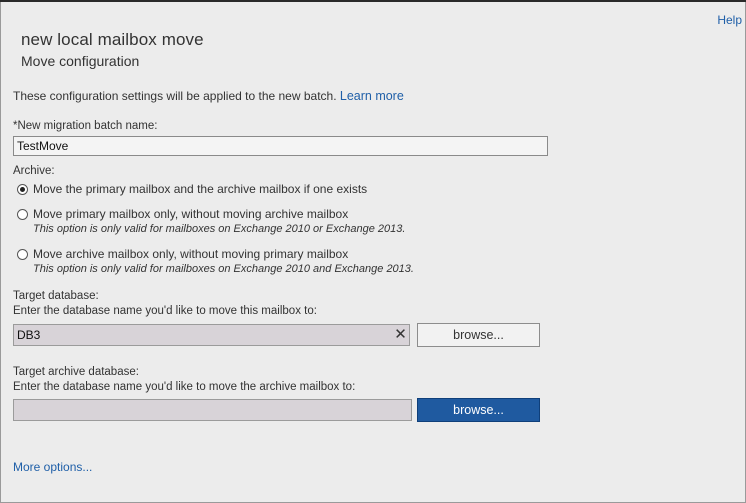  Describe the element at coordinates (372, 96) in the screenshot. I see `learn-more-link: Learn more` at that location.